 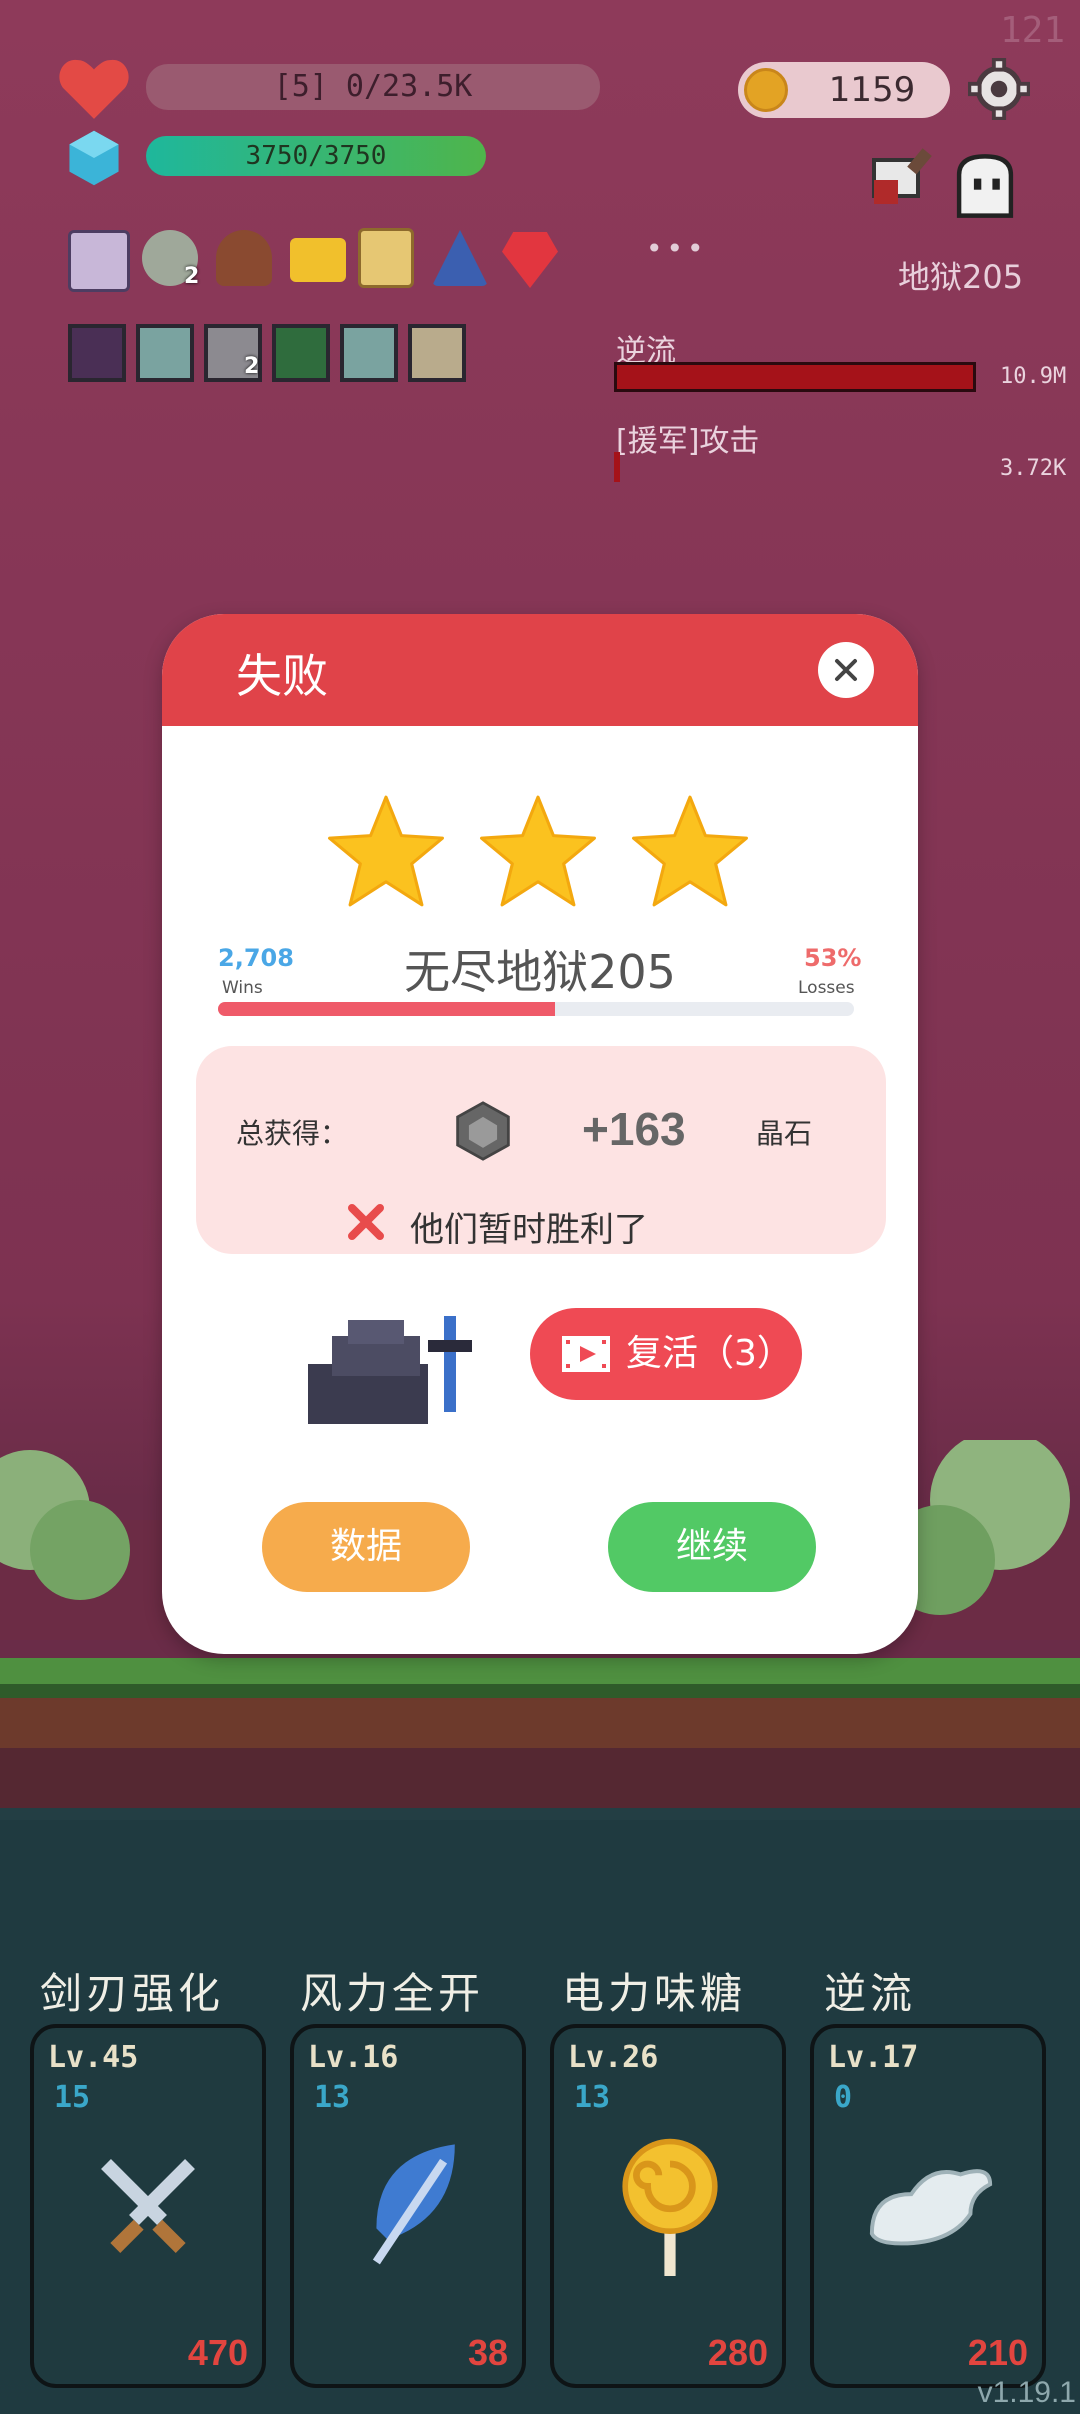 I want to click on version-label: v1.19.1, so click(x=1026, y=2392).